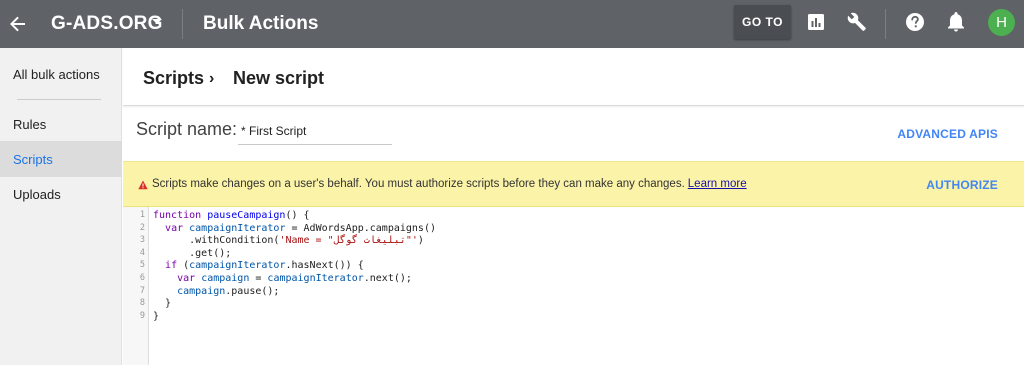  I want to click on learn-more-link: Learn more, so click(717, 184).